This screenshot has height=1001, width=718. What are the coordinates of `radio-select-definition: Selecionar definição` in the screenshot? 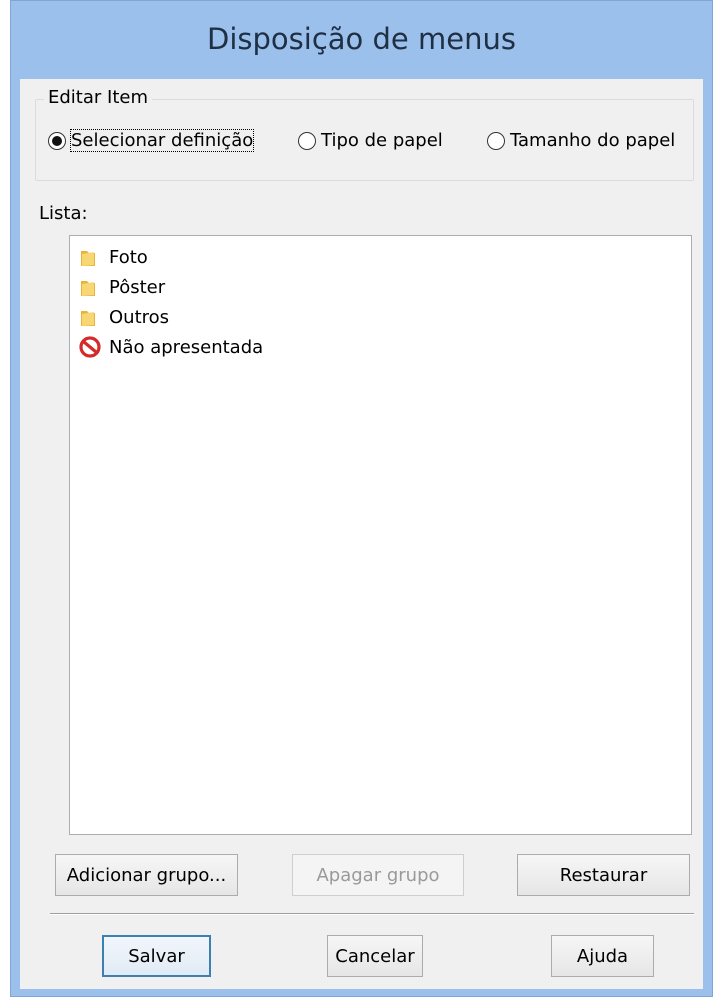 It's located at (151, 140).